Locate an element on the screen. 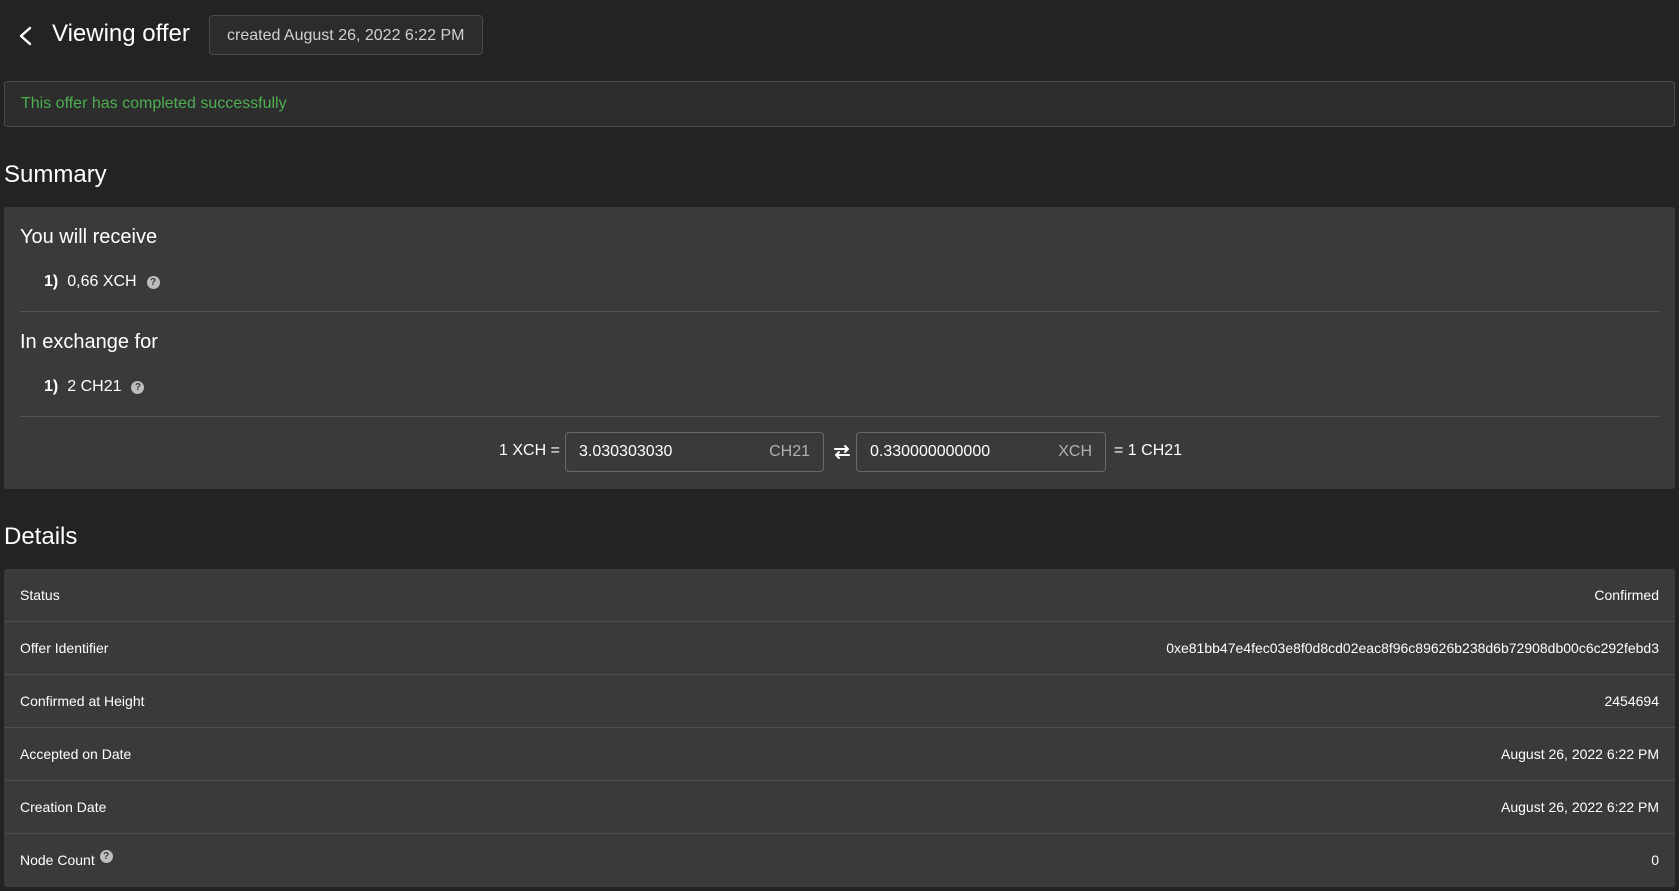 The image size is (1679, 891). receive-item: 1) 0,66 XCH ? is located at coordinates (102, 282).